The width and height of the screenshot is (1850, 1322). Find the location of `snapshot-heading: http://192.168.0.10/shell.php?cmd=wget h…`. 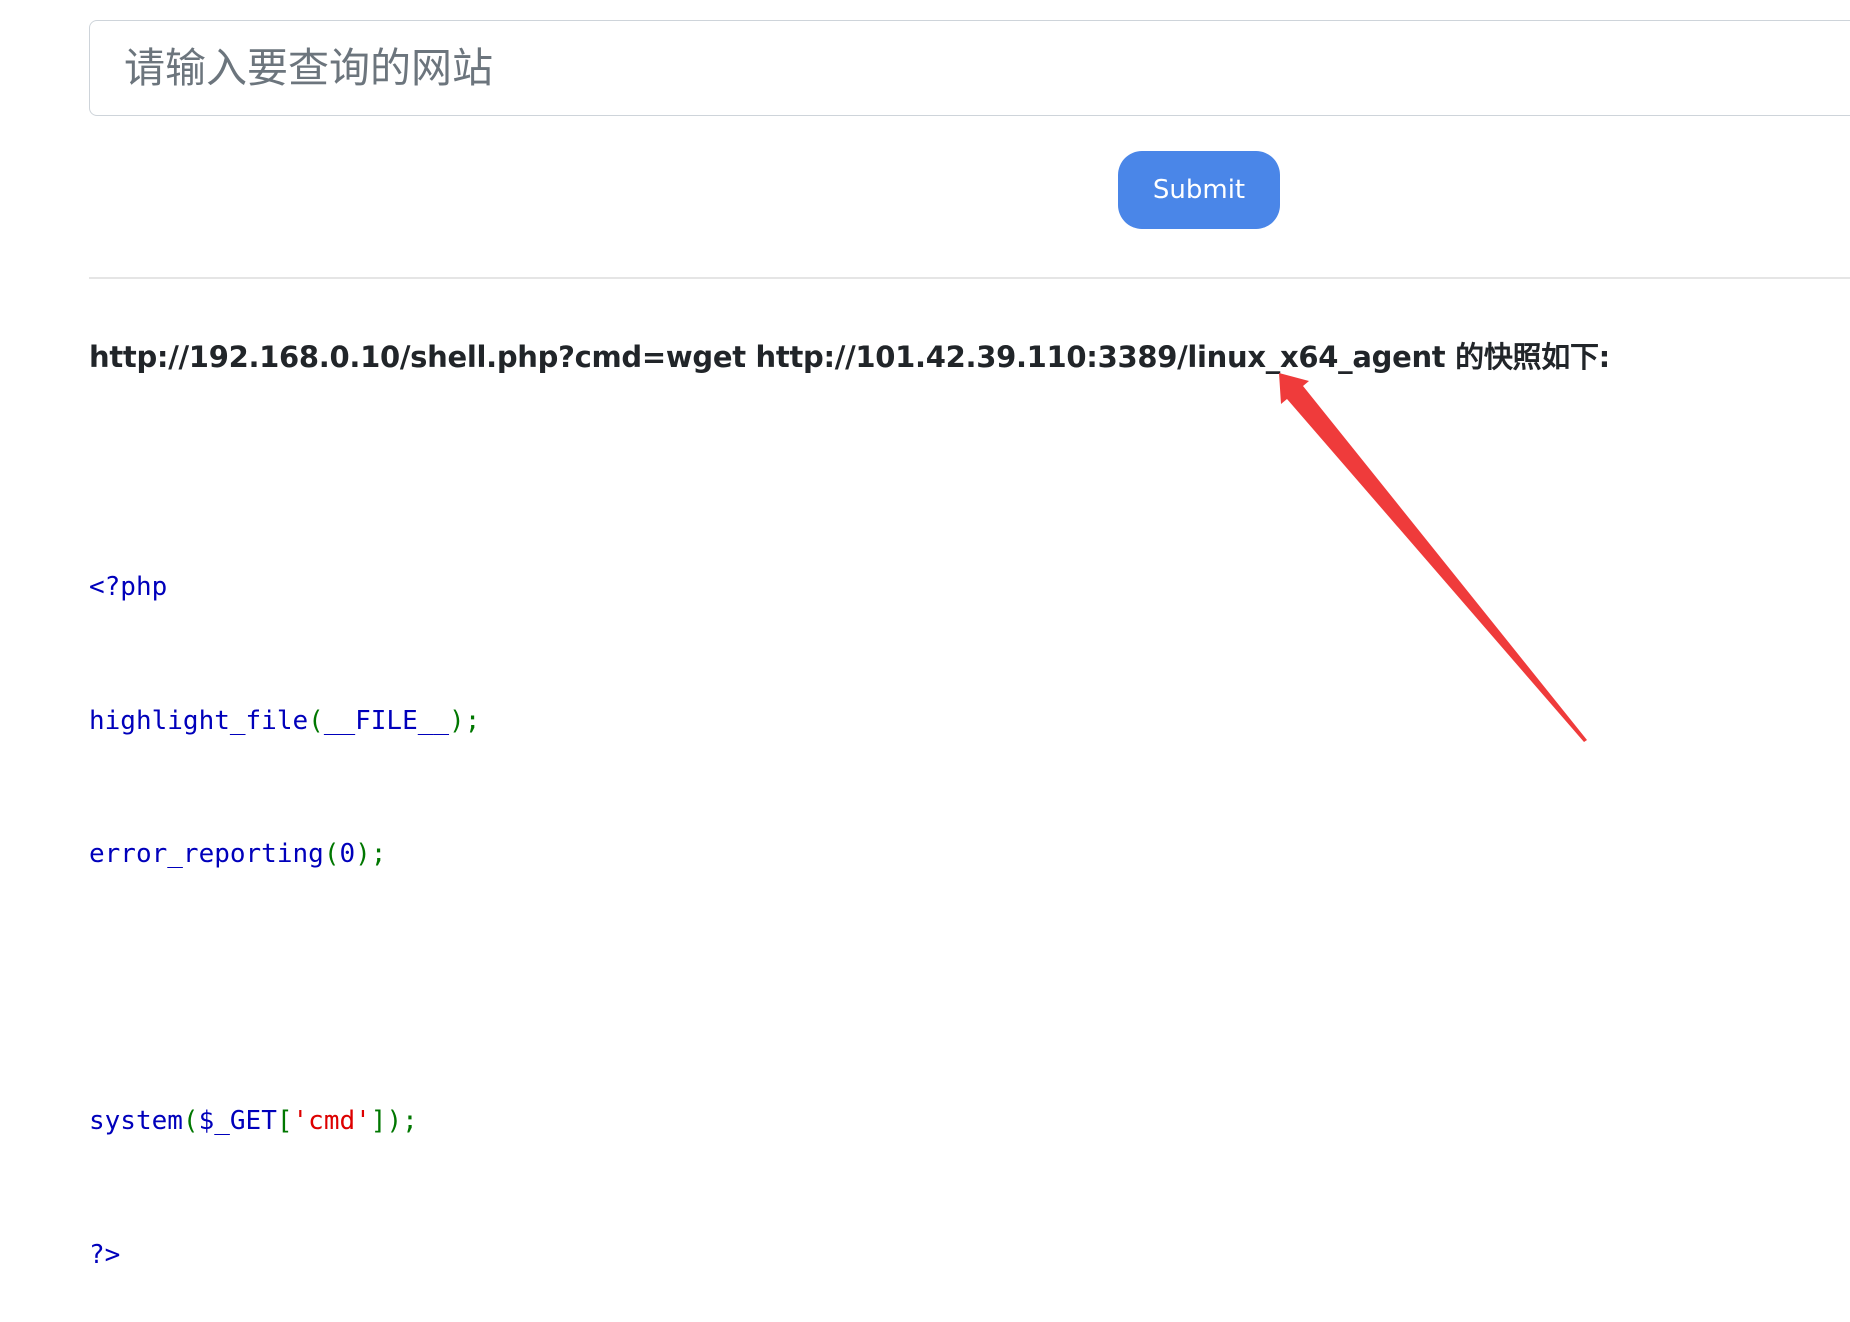

snapshot-heading: http://192.168.0.10/shell.php?cmd=wget h… is located at coordinates (849, 357).